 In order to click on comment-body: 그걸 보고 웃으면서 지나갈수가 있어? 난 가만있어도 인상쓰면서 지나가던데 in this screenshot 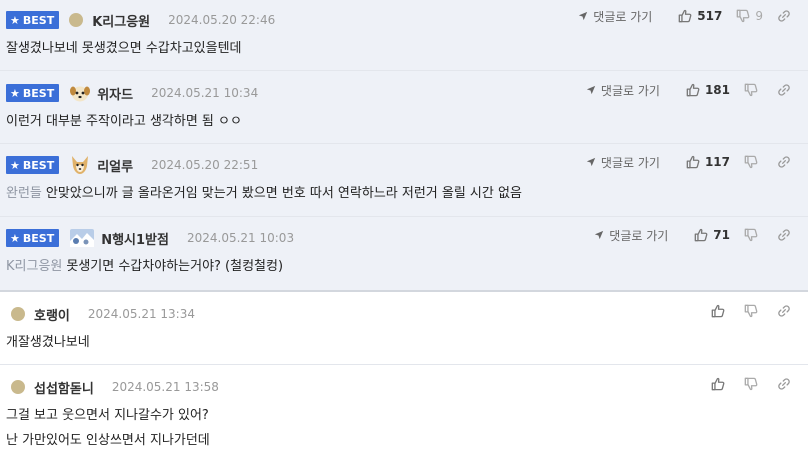, I will do `click(108, 428)`.